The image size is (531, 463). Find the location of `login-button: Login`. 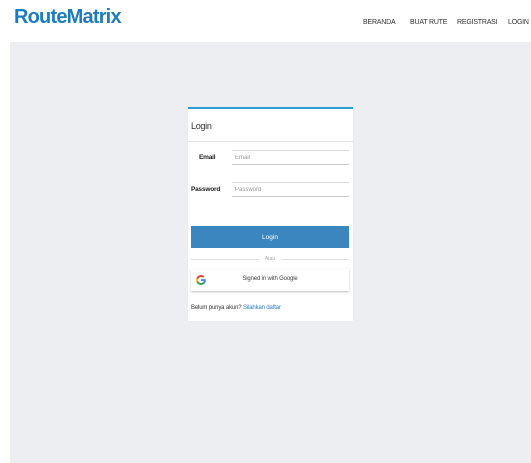

login-button: Login is located at coordinates (270, 237).